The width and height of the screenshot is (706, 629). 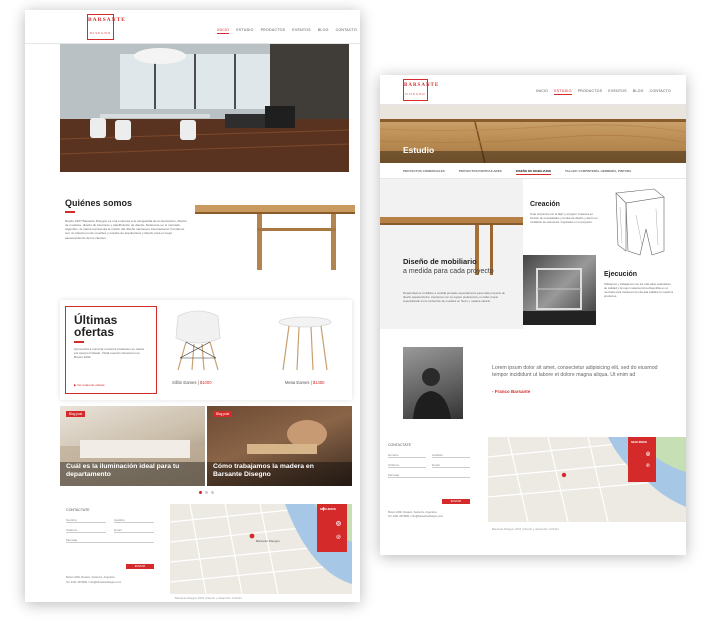 What do you see at coordinates (511, 391) in the screenshot?
I see `founder-name: - Franco Barsante` at bounding box center [511, 391].